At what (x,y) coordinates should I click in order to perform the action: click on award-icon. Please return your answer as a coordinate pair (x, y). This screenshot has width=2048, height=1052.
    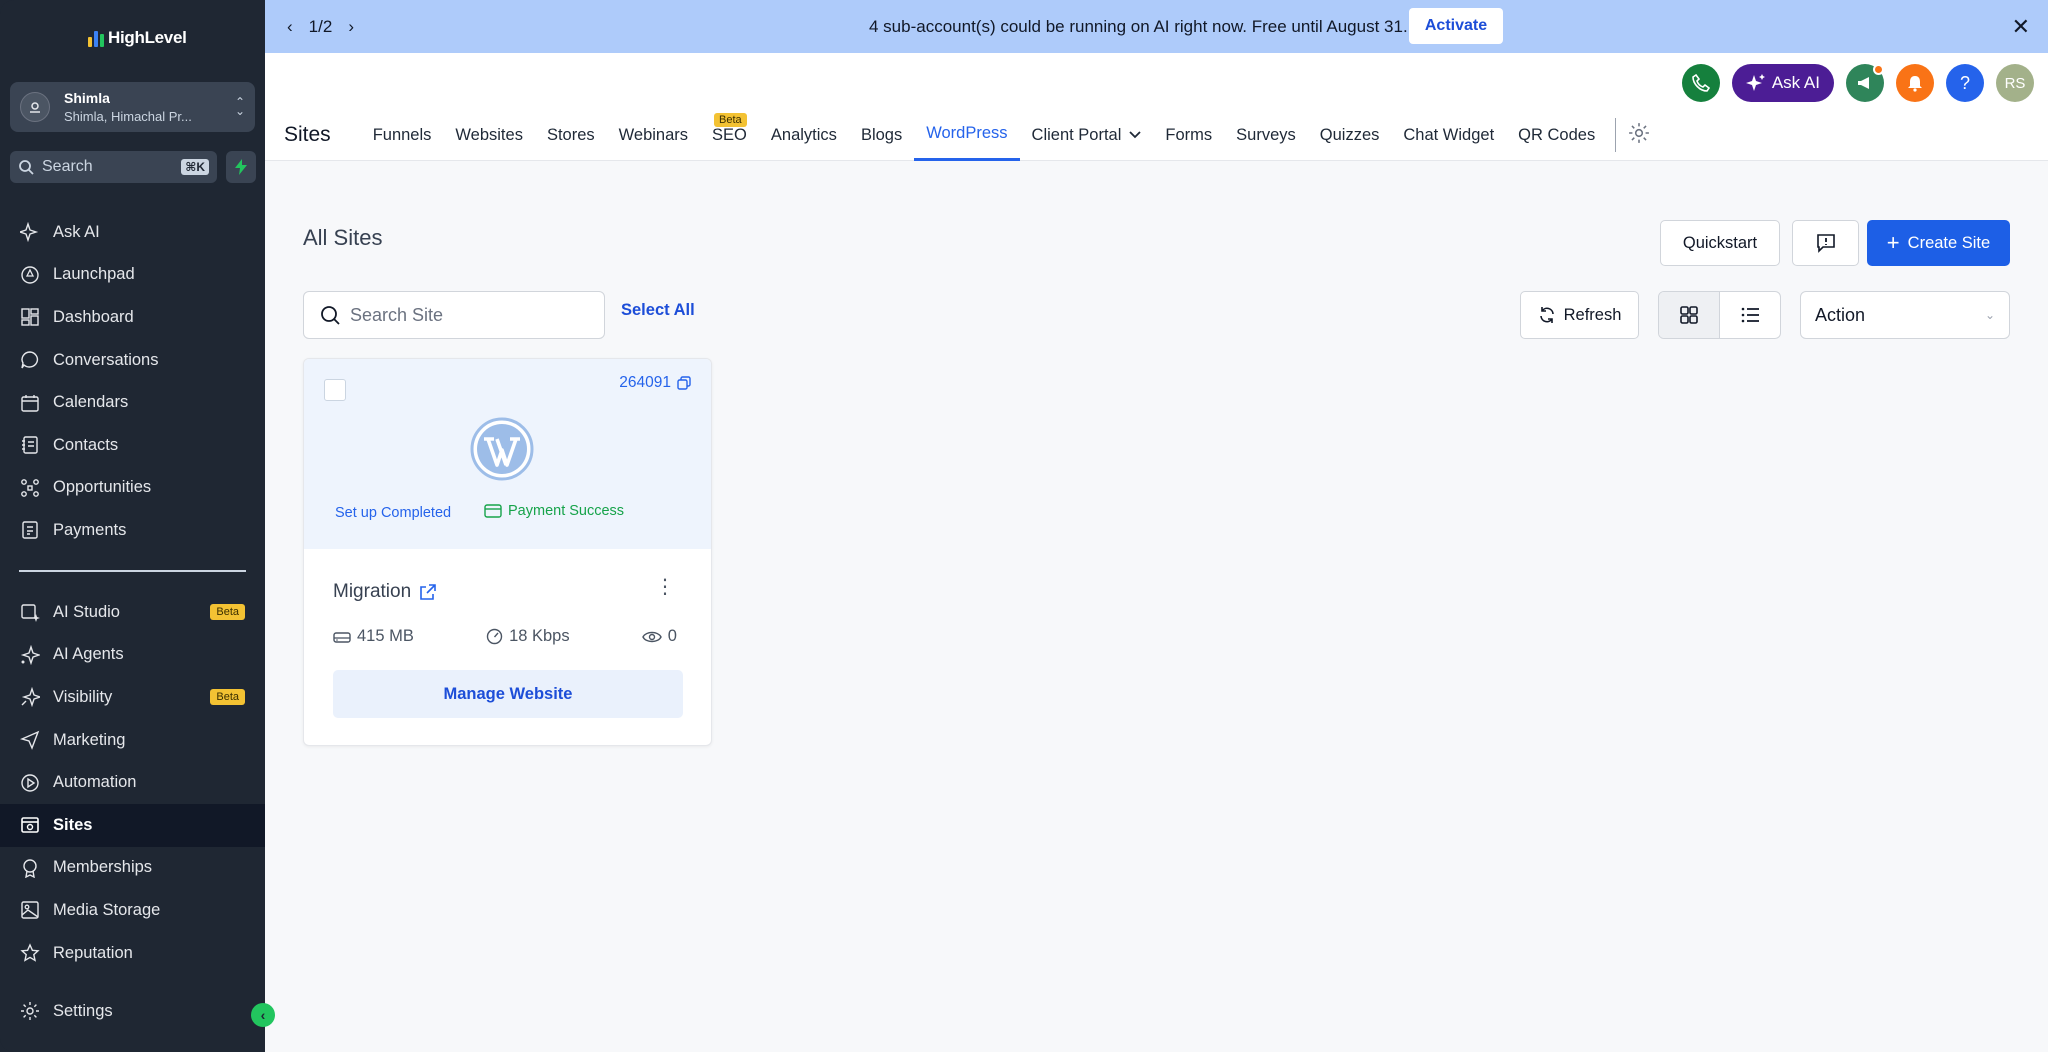
    Looking at the image, I should click on (30, 868).